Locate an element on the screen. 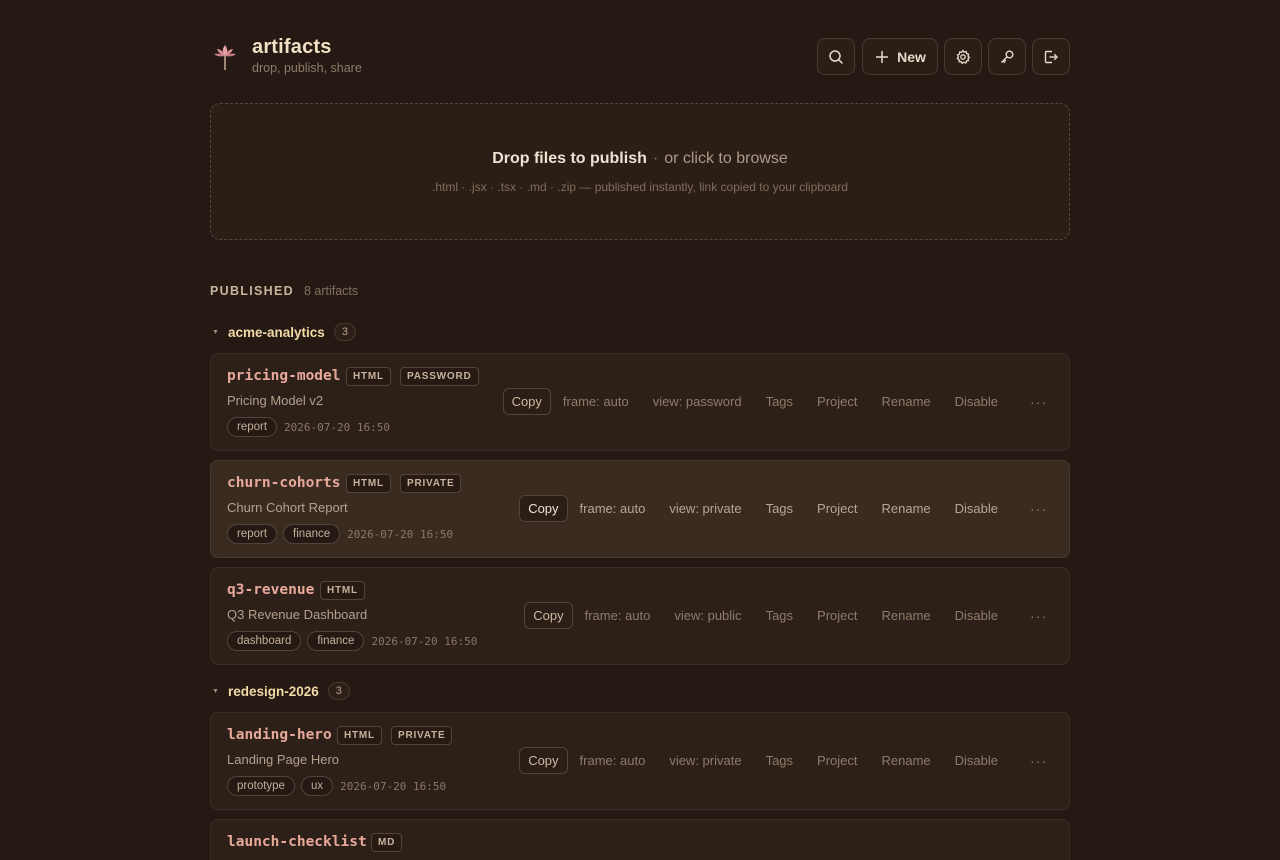 This screenshot has width=1280, height=860. section-header: PUBLISHED 8 artifacts is located at coordinates (284, 292).